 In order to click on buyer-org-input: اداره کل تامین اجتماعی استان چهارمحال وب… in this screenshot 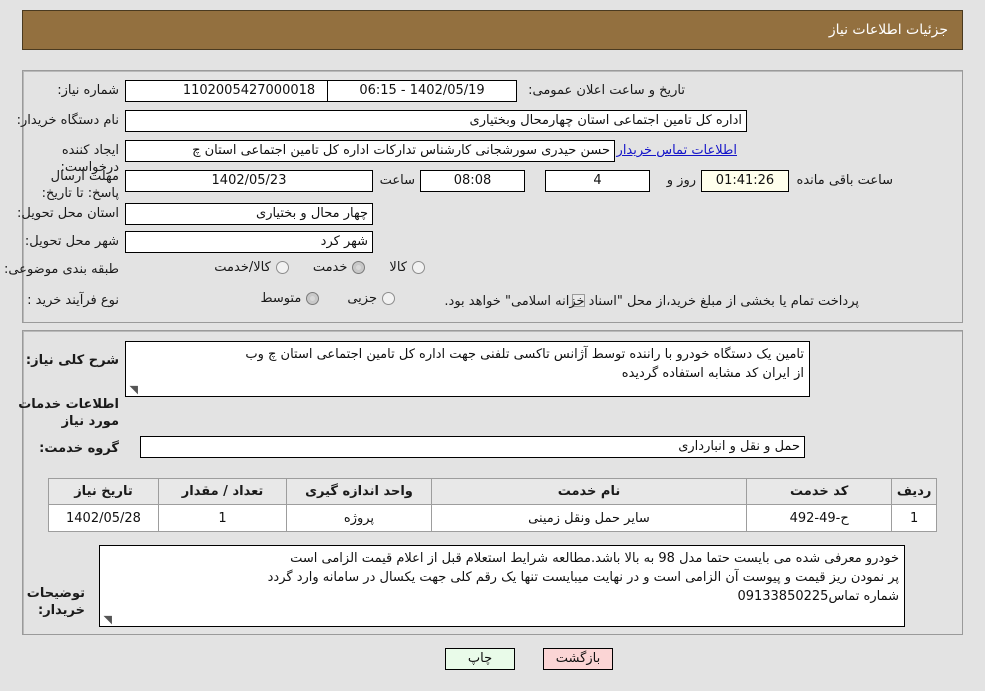, I will do `click(436, 121)`.